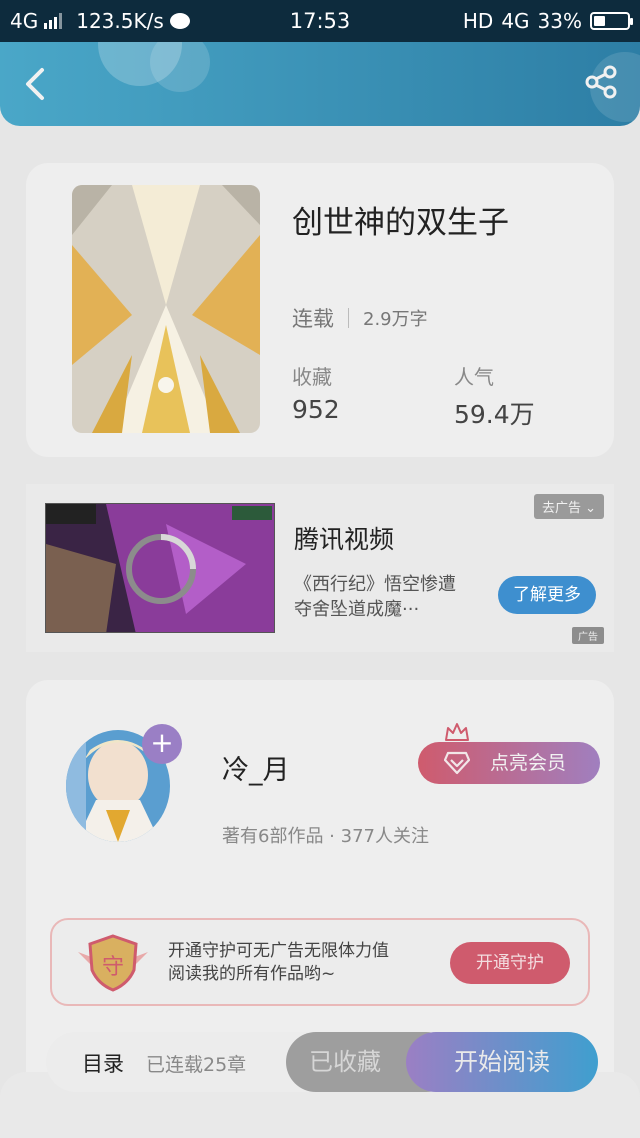 The image size is (640, 1138). I want to click on guard-text-line1: 开通守护可无广告无限体力值, so click(278, 951).